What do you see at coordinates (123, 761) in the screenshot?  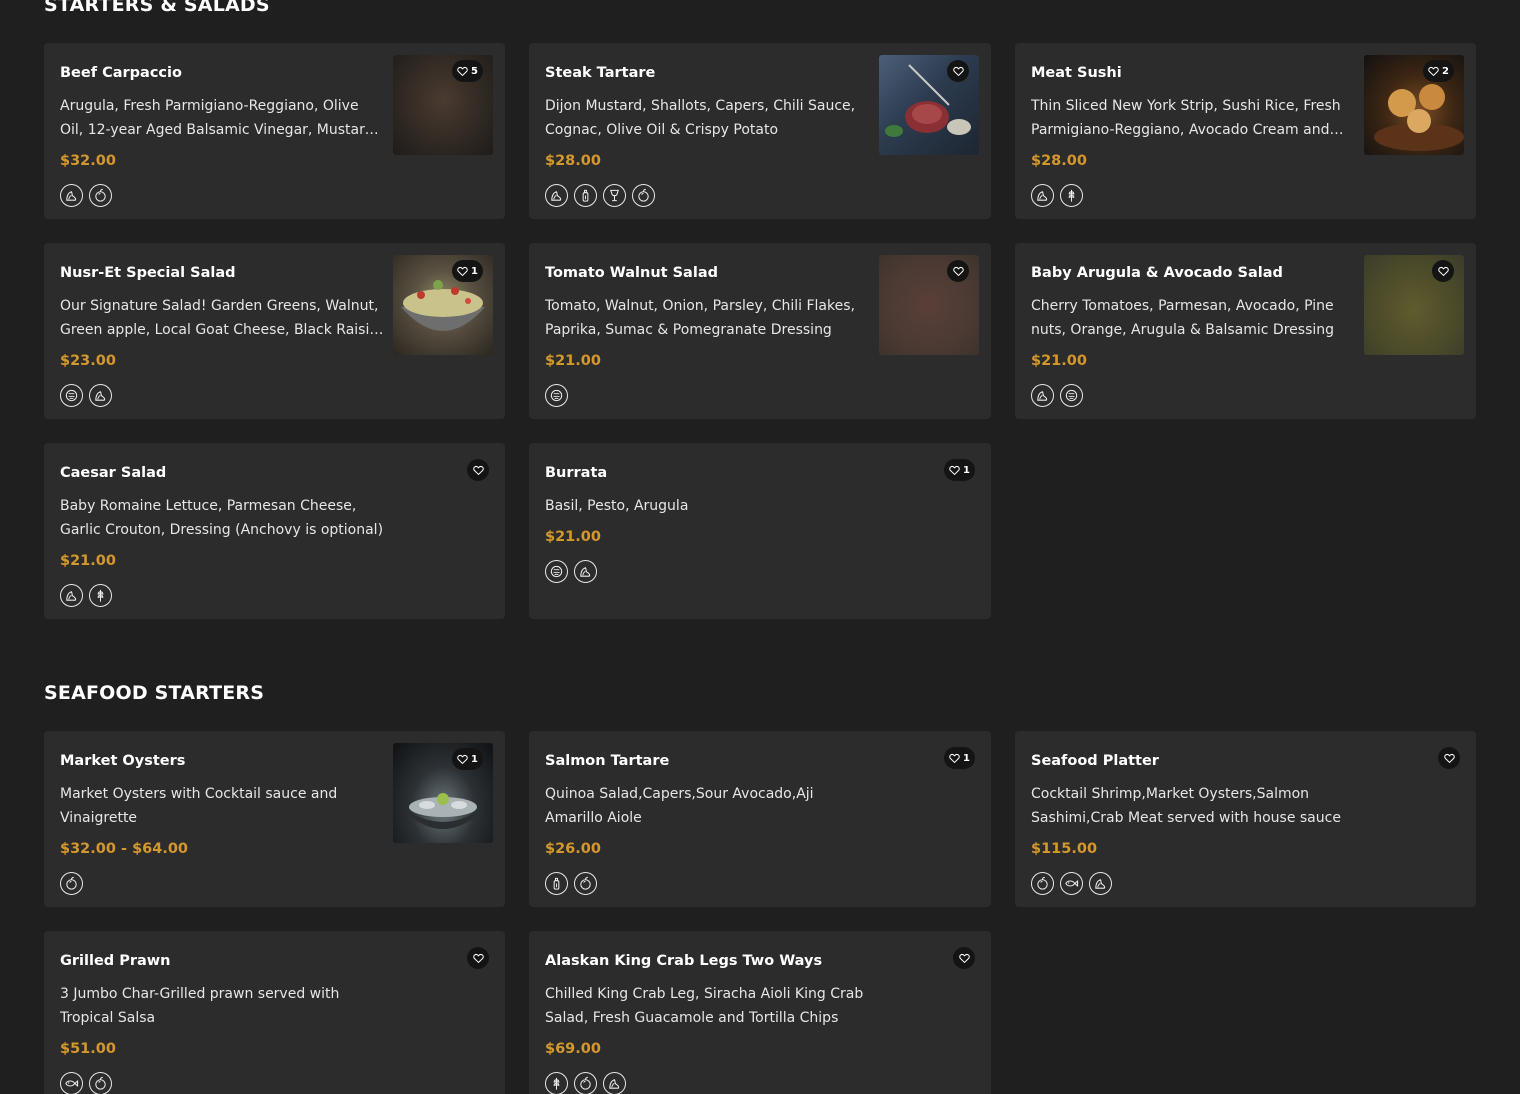 I see `menu-item-name: Market Oysters` at bounding box center [123, 761].